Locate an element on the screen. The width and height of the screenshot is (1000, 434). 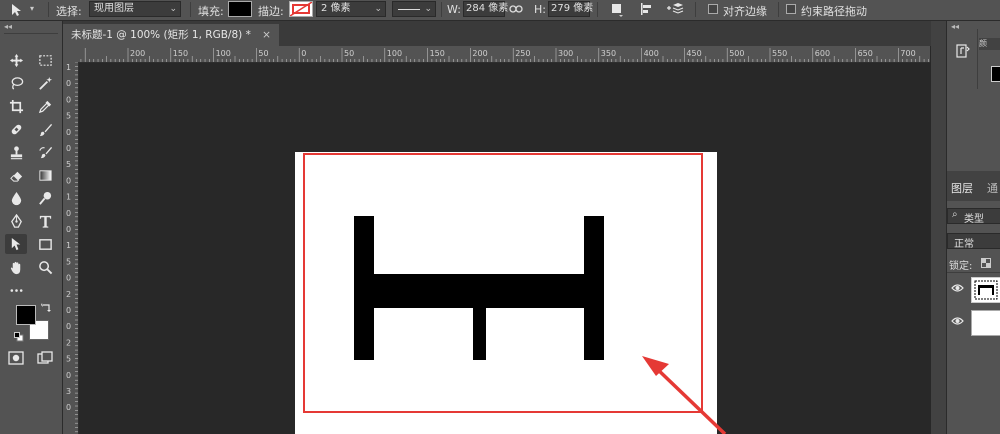
select-mode-dropdown: 现用图层 ⌄ is located at coordinates (135, 9).